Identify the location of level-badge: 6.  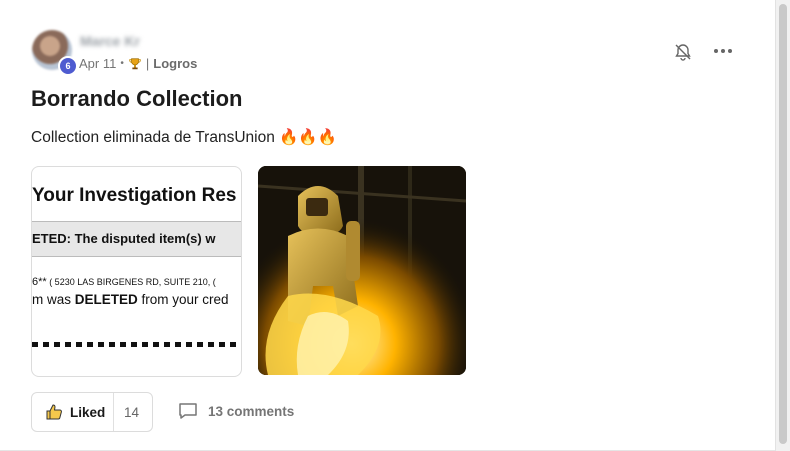
(68, 66).